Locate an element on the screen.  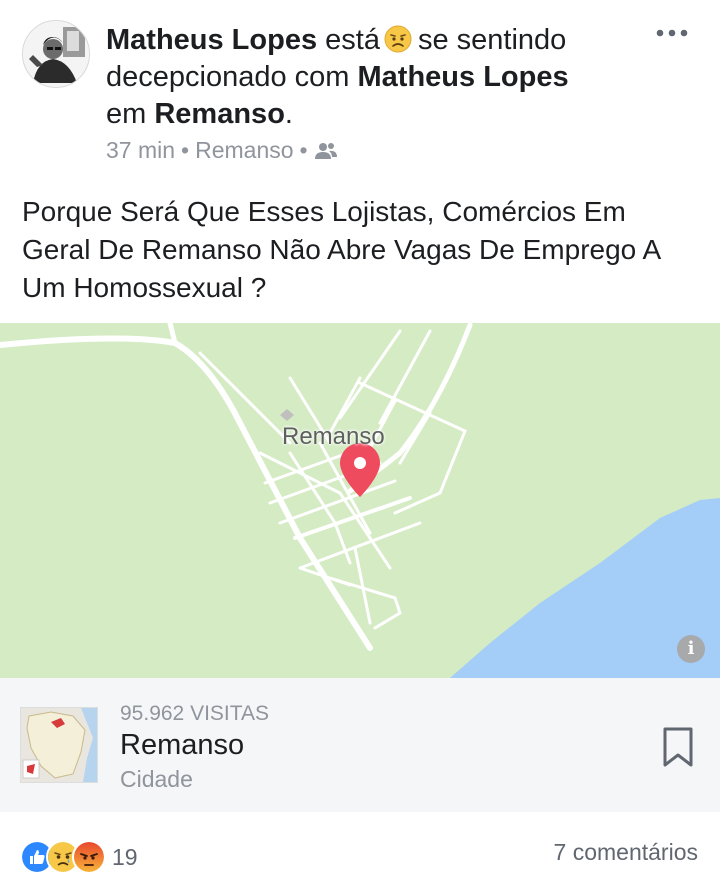
avatar is located at coordinates (56, 54).